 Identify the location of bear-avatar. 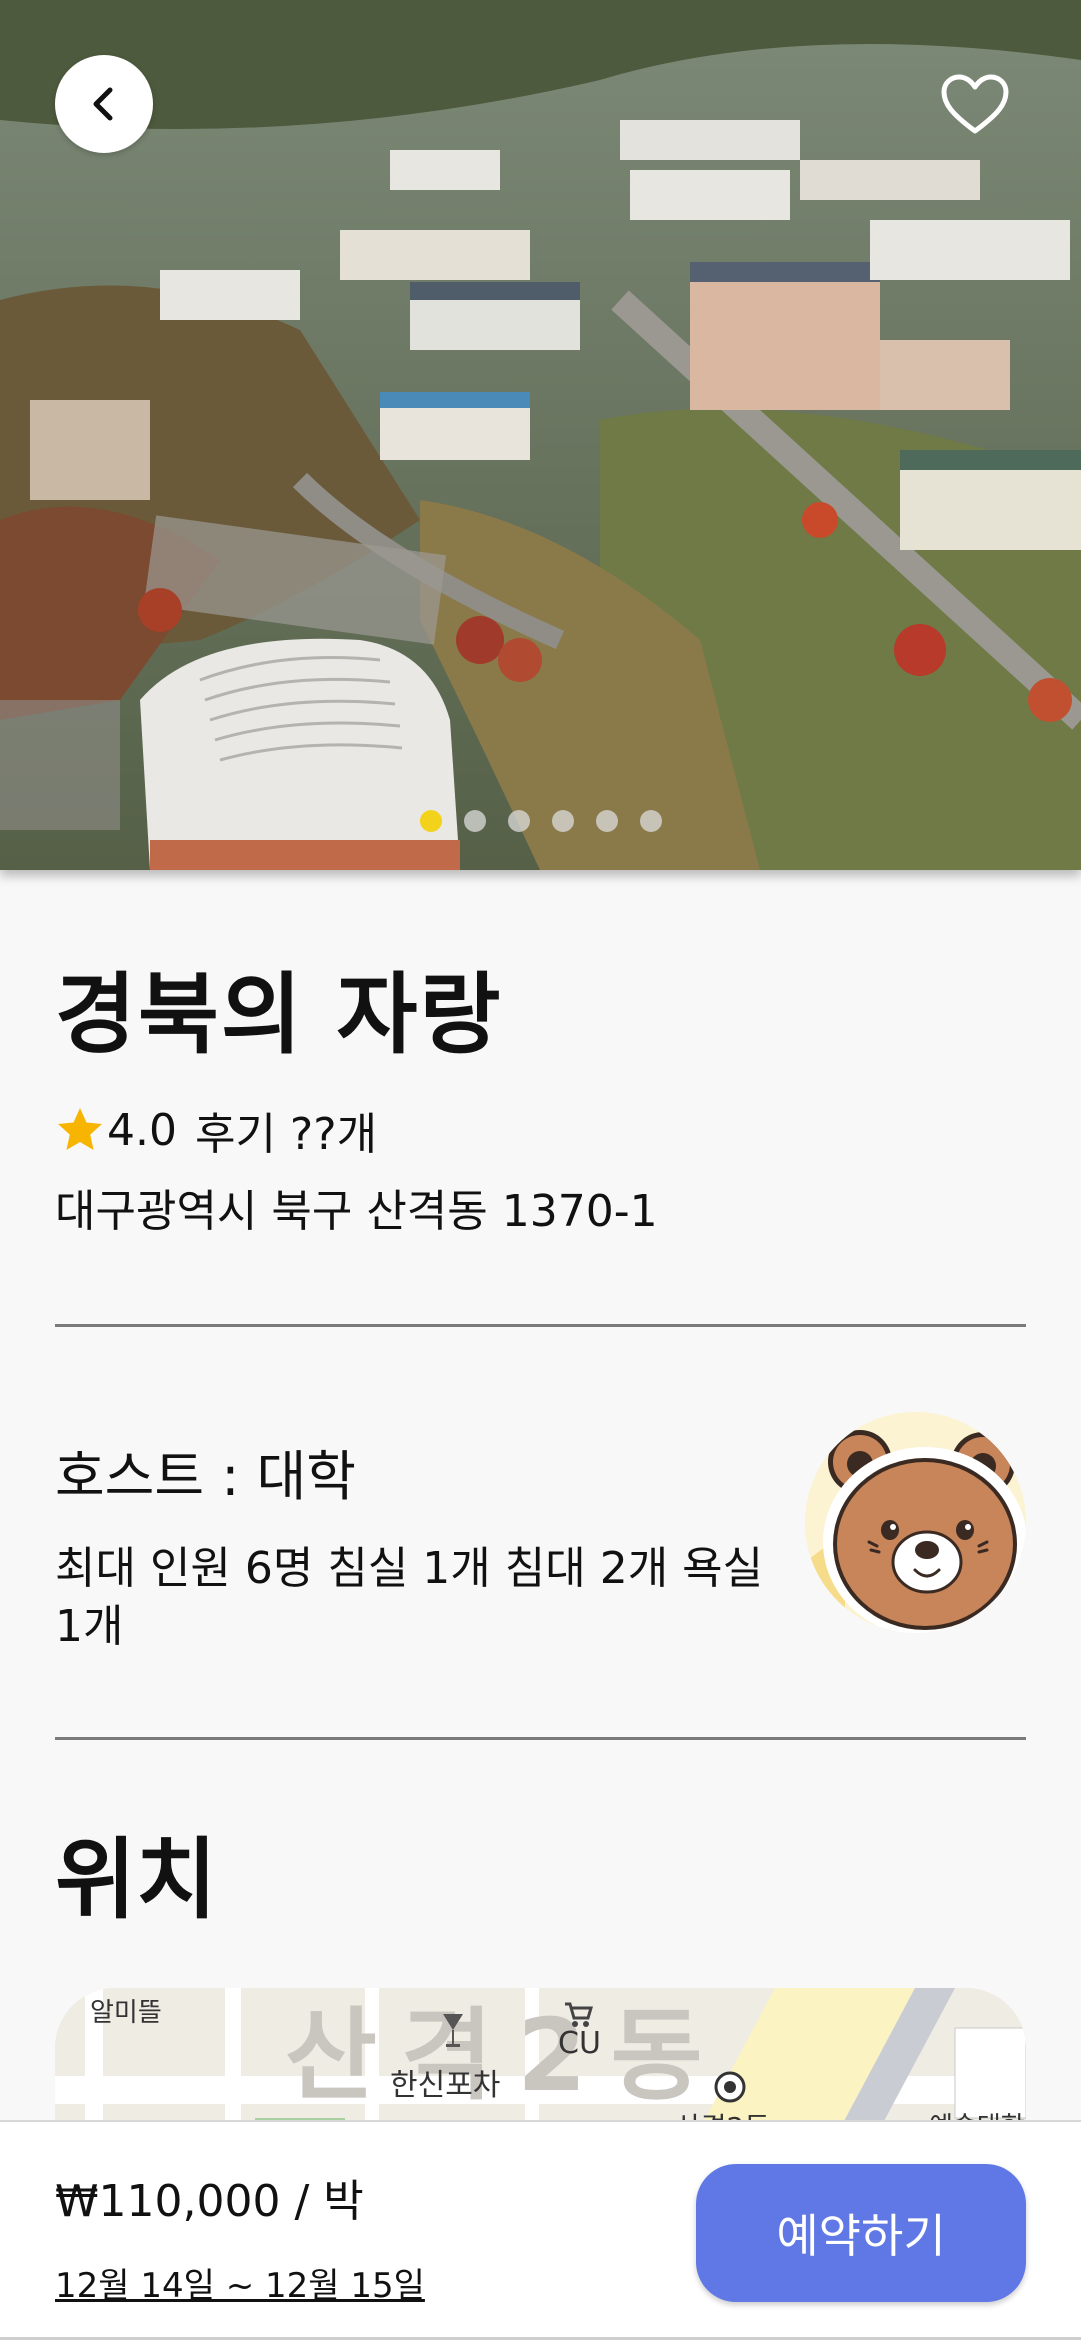
(915, 1522).